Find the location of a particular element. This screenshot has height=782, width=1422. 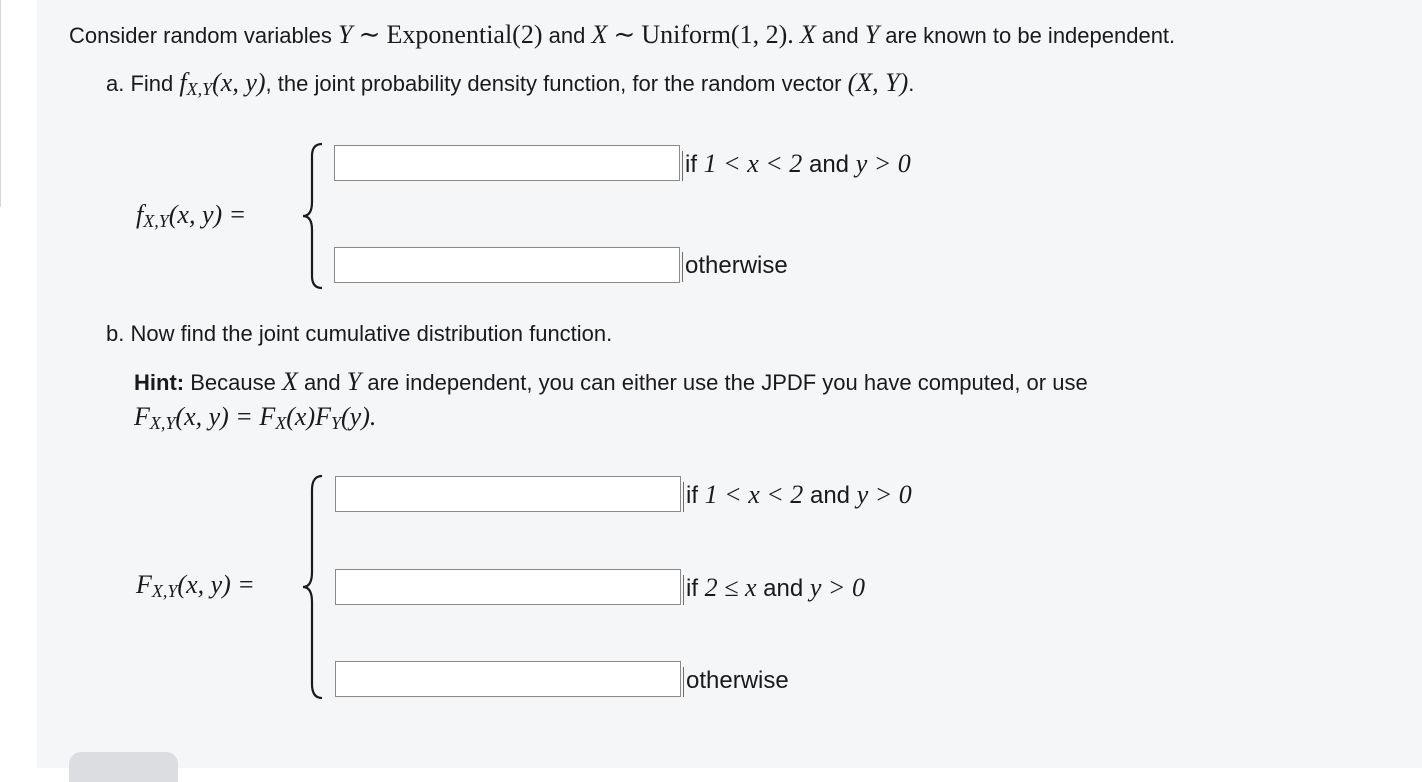

F-args: (x) is located at coordinates (301, 416).